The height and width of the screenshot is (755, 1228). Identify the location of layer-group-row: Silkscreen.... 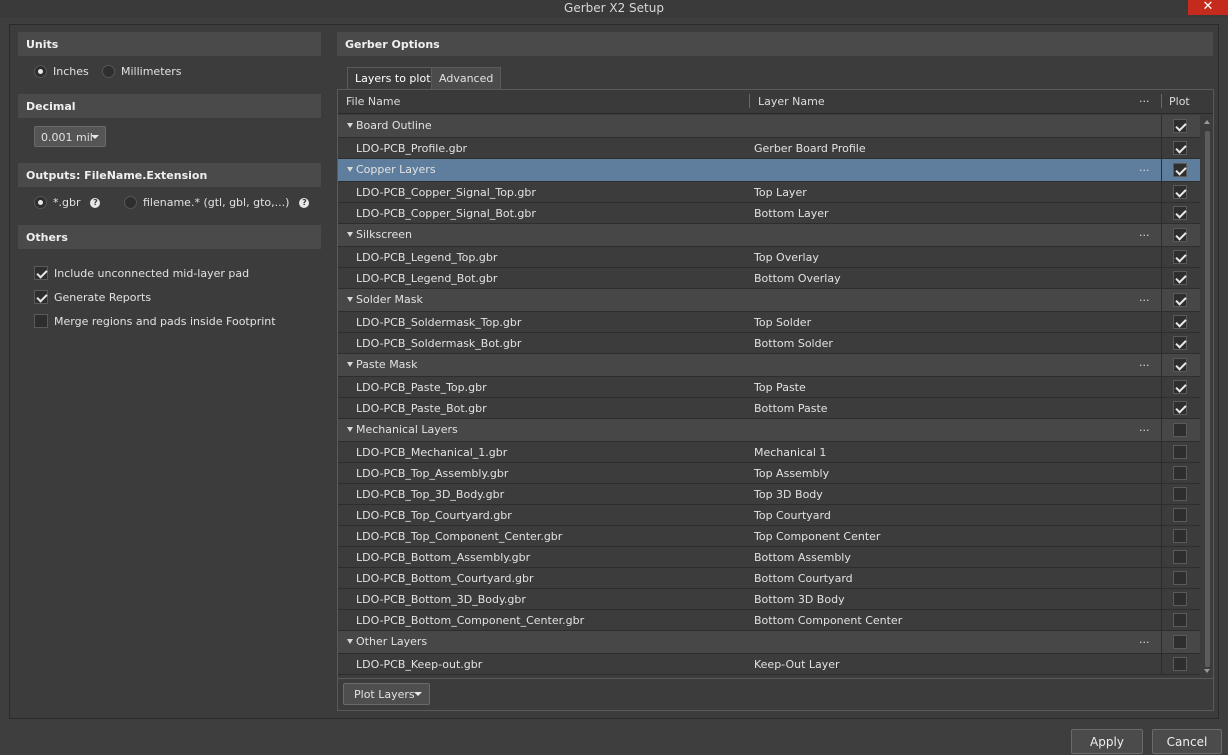
(769, 235).